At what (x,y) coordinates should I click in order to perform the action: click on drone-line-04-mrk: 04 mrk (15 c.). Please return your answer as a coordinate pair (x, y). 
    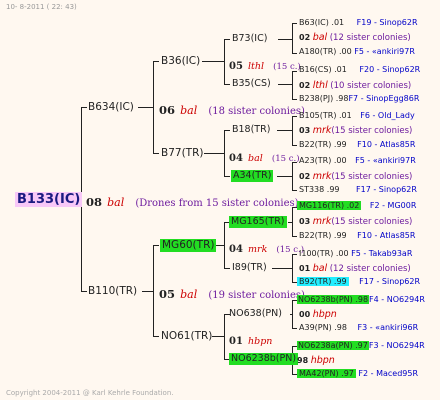
    Looking at the image, I should click on (266, 247).